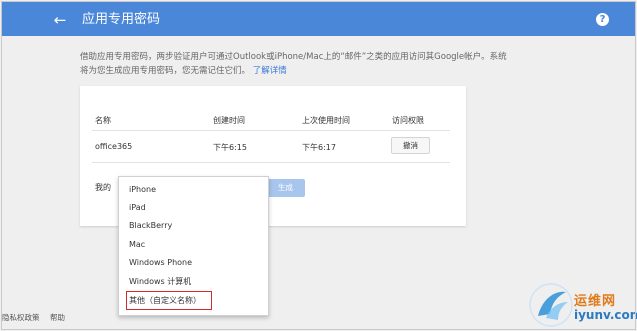  Describe the element at coordinates (103, 187) in the screenshot. I see `generator-label: 我的` at that location.